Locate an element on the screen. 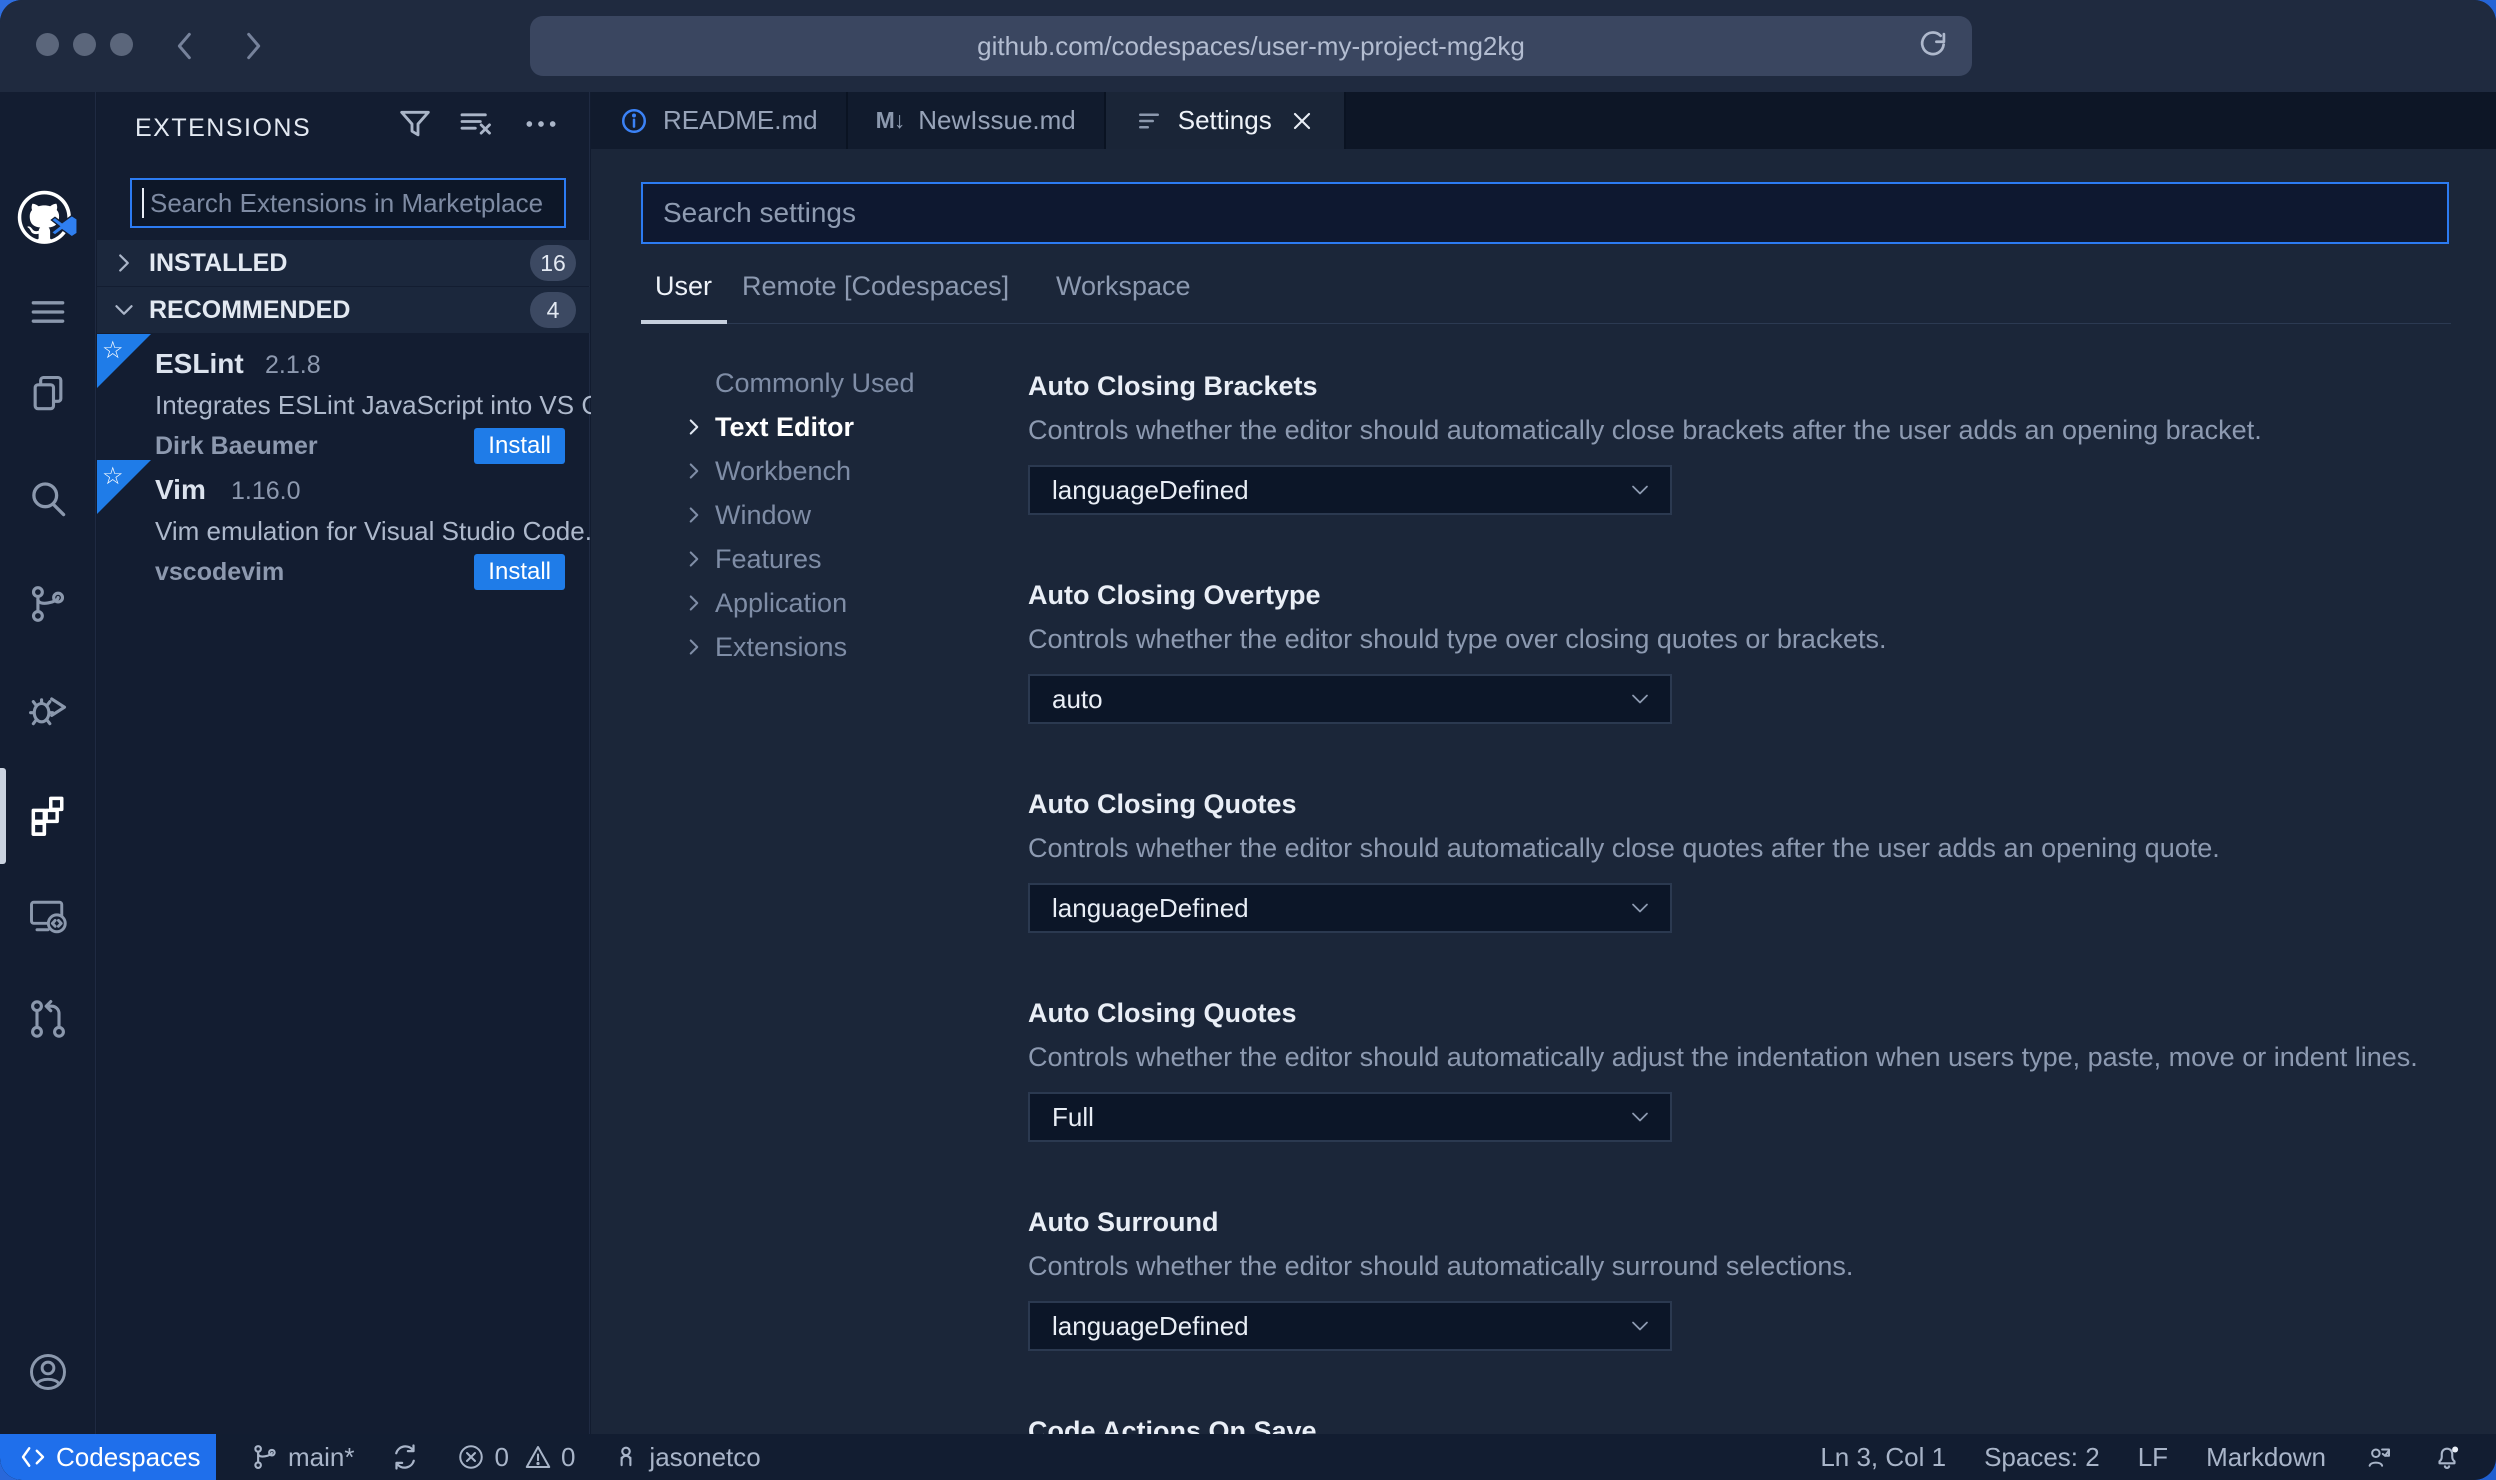 The height and width of the screenshot is (1480, 2496). feedback-icon is located at coordinates (2379, 1457).